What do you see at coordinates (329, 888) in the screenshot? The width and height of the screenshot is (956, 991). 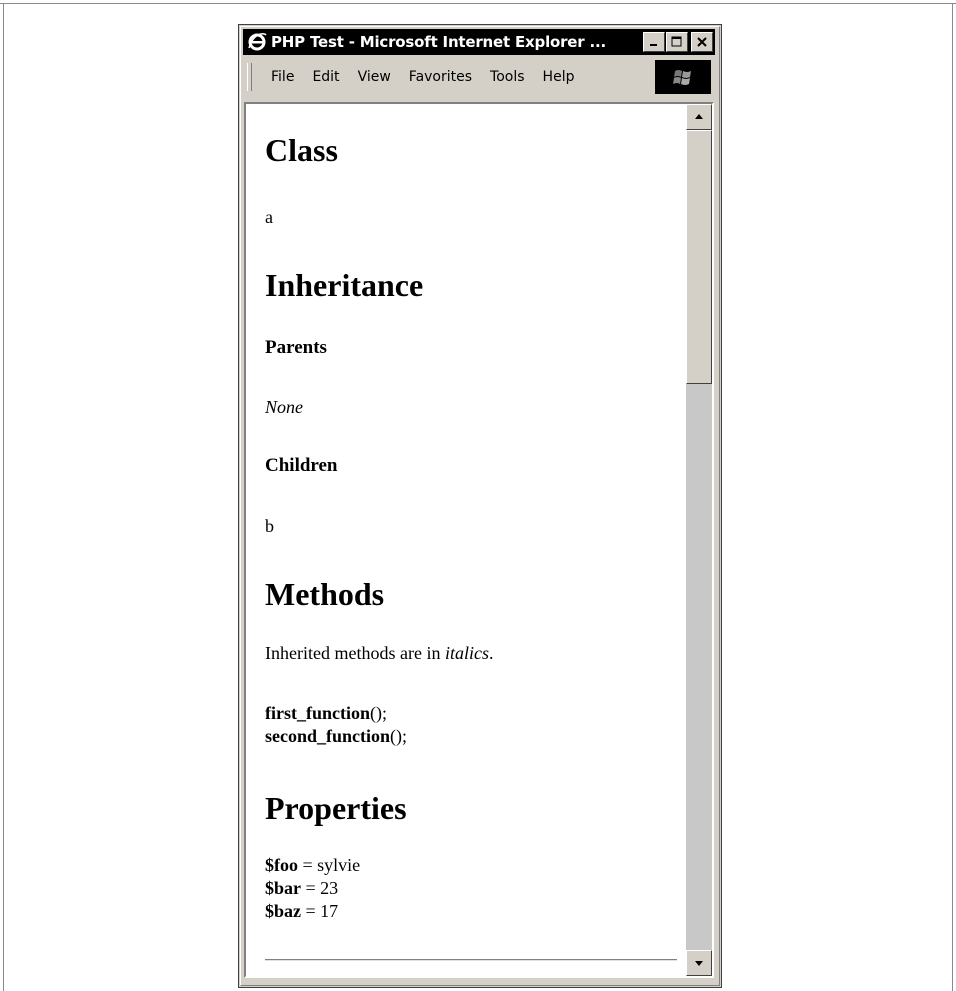 I see `property-value: 23` at bounding box center [329, 888].